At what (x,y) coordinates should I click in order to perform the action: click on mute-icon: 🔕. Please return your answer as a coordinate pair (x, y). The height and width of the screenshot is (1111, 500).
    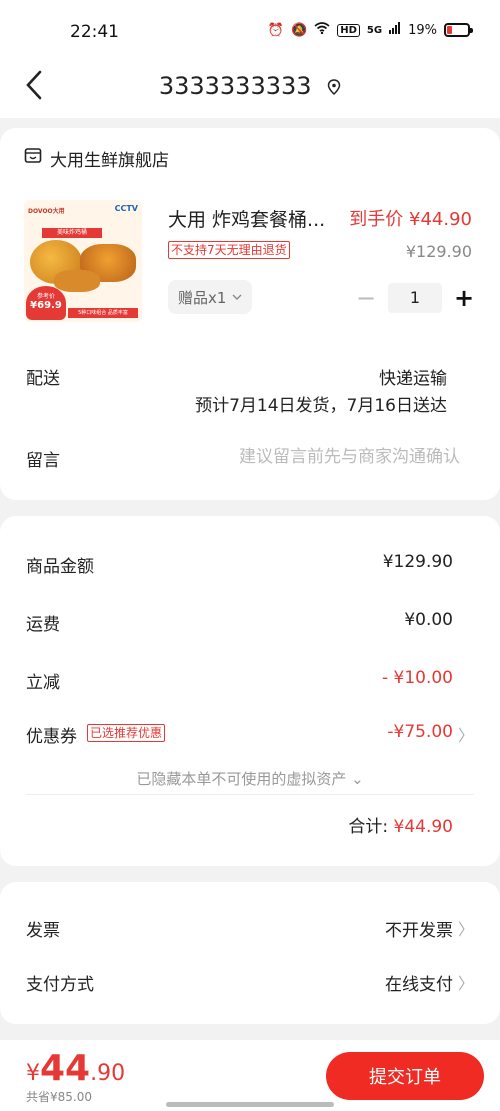
    Looking at the image, I should click on (299, 30).